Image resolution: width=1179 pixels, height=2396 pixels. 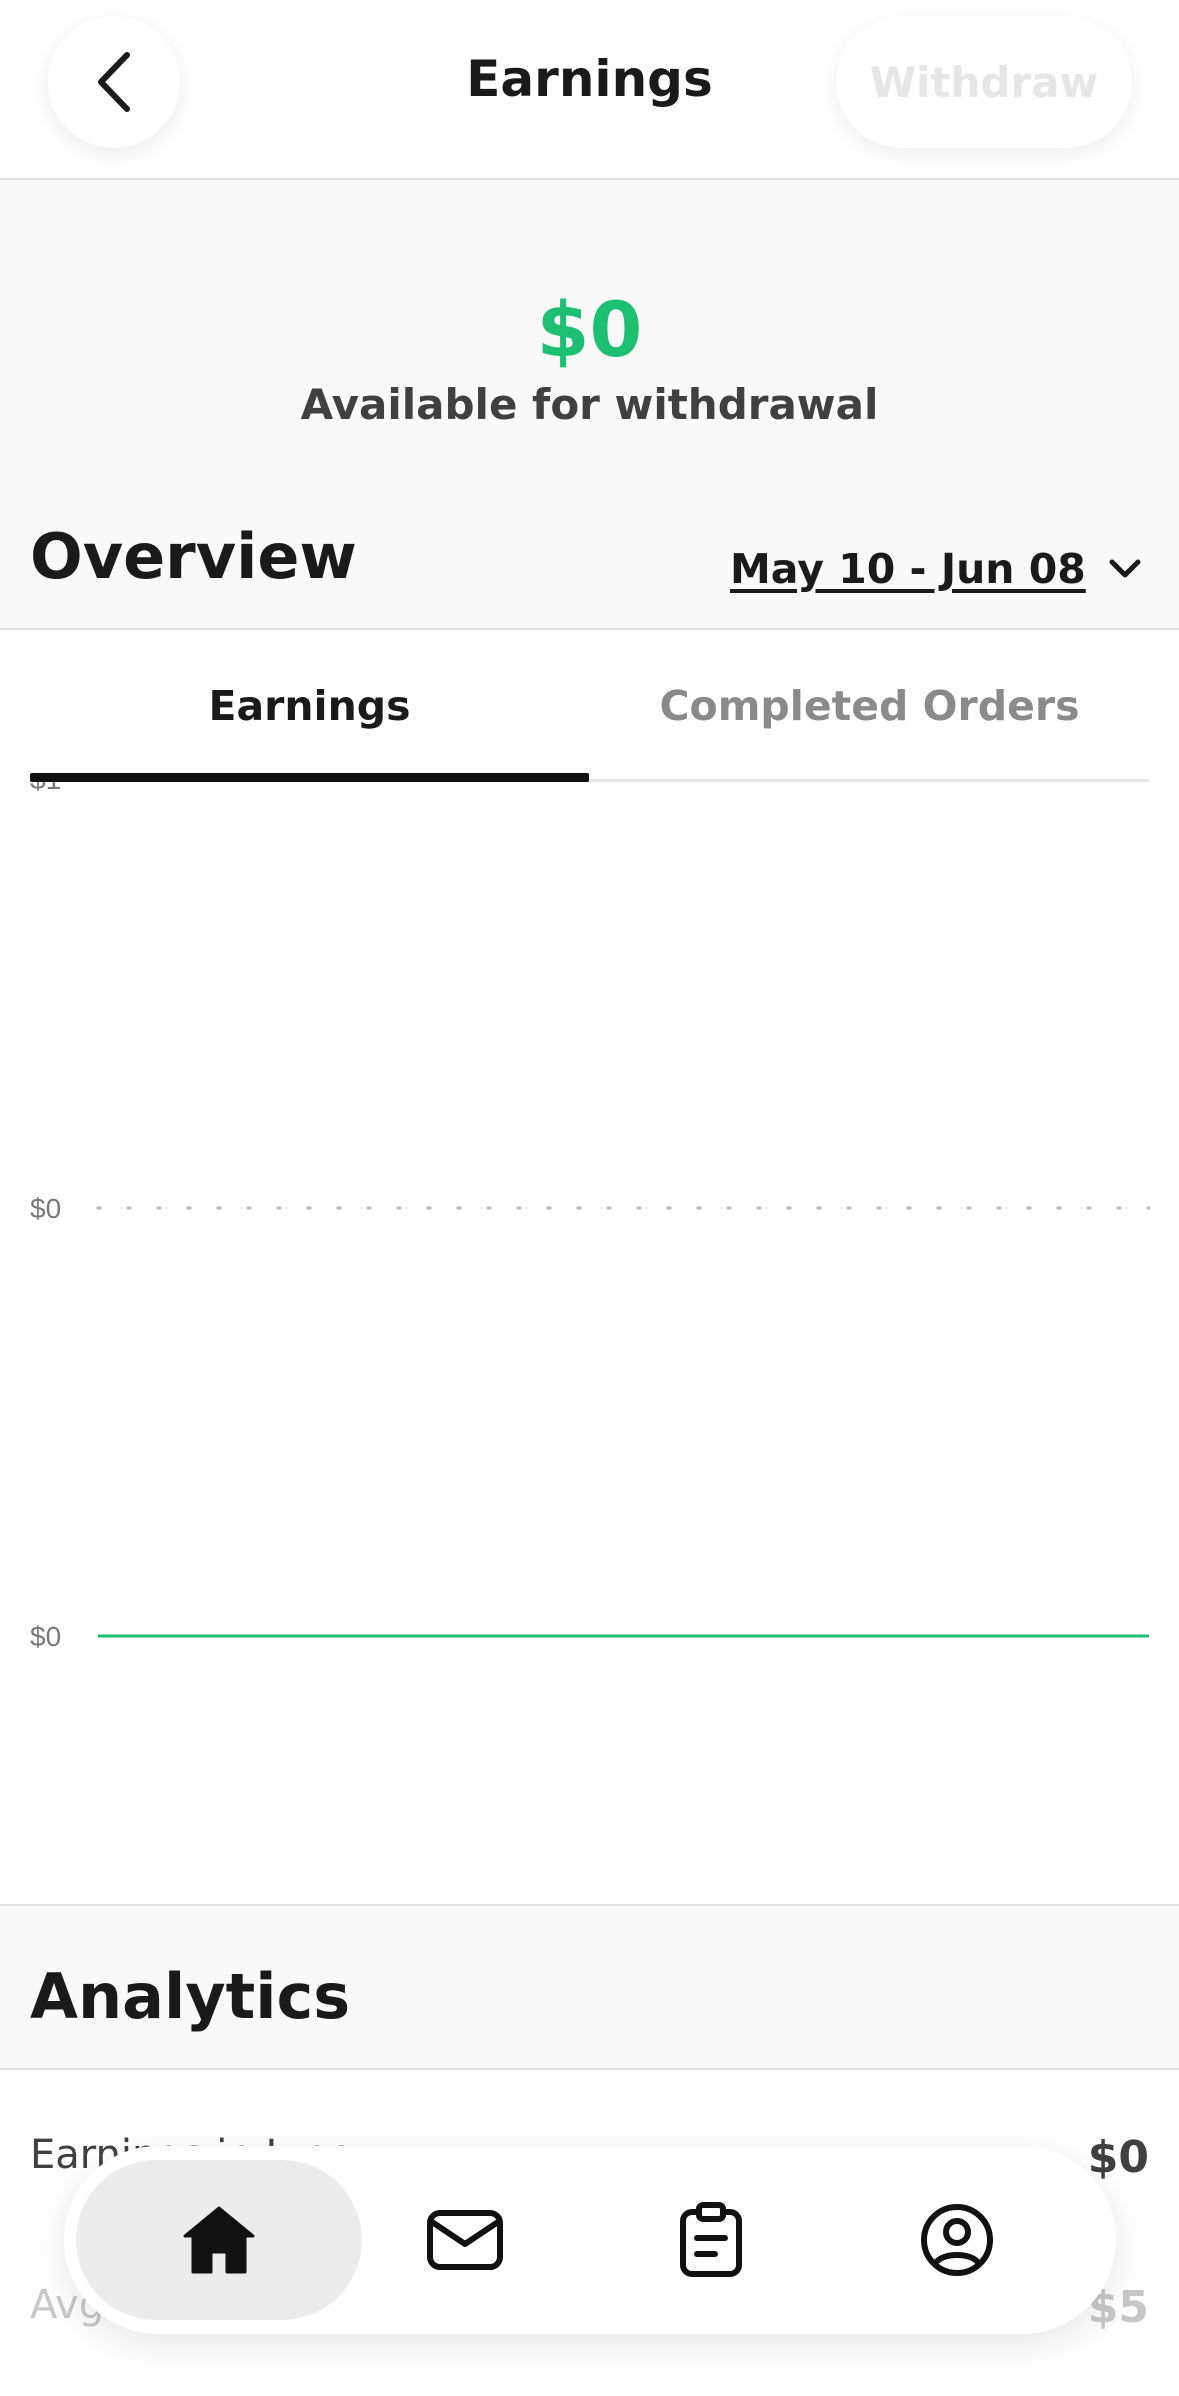 I want to click on tab-earnings: Earnings, so click(x=309, y=706).